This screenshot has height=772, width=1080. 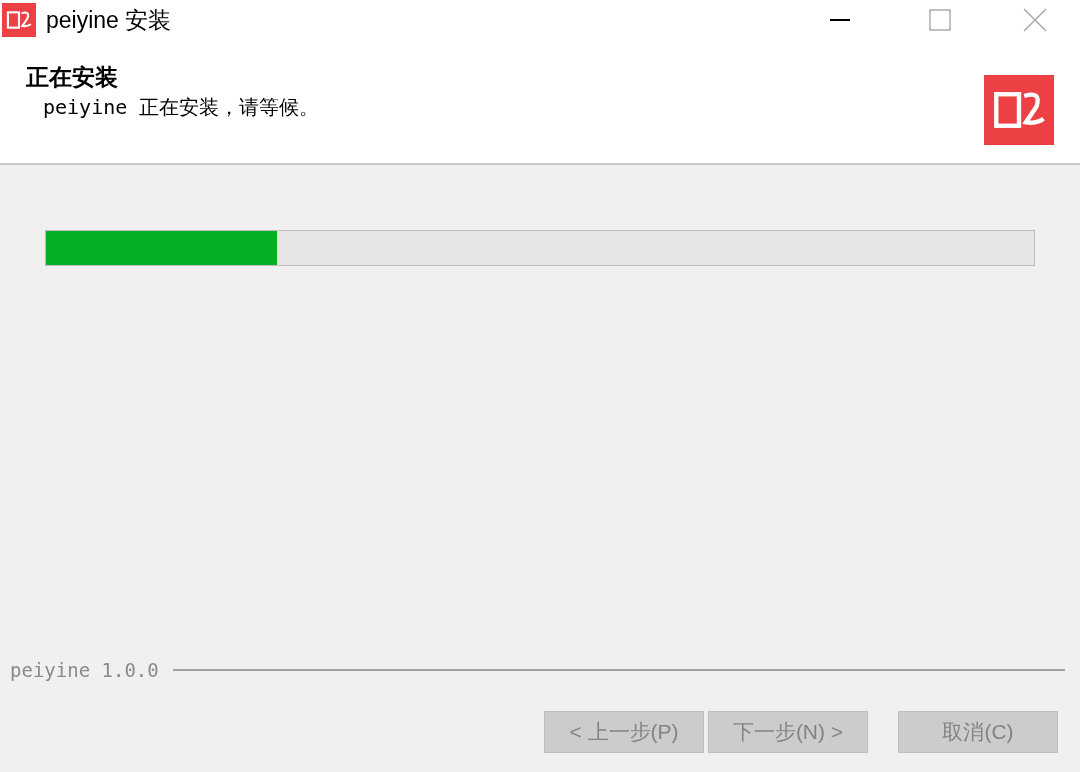 I want to click on app-logo, so click(x=1019, y=110).